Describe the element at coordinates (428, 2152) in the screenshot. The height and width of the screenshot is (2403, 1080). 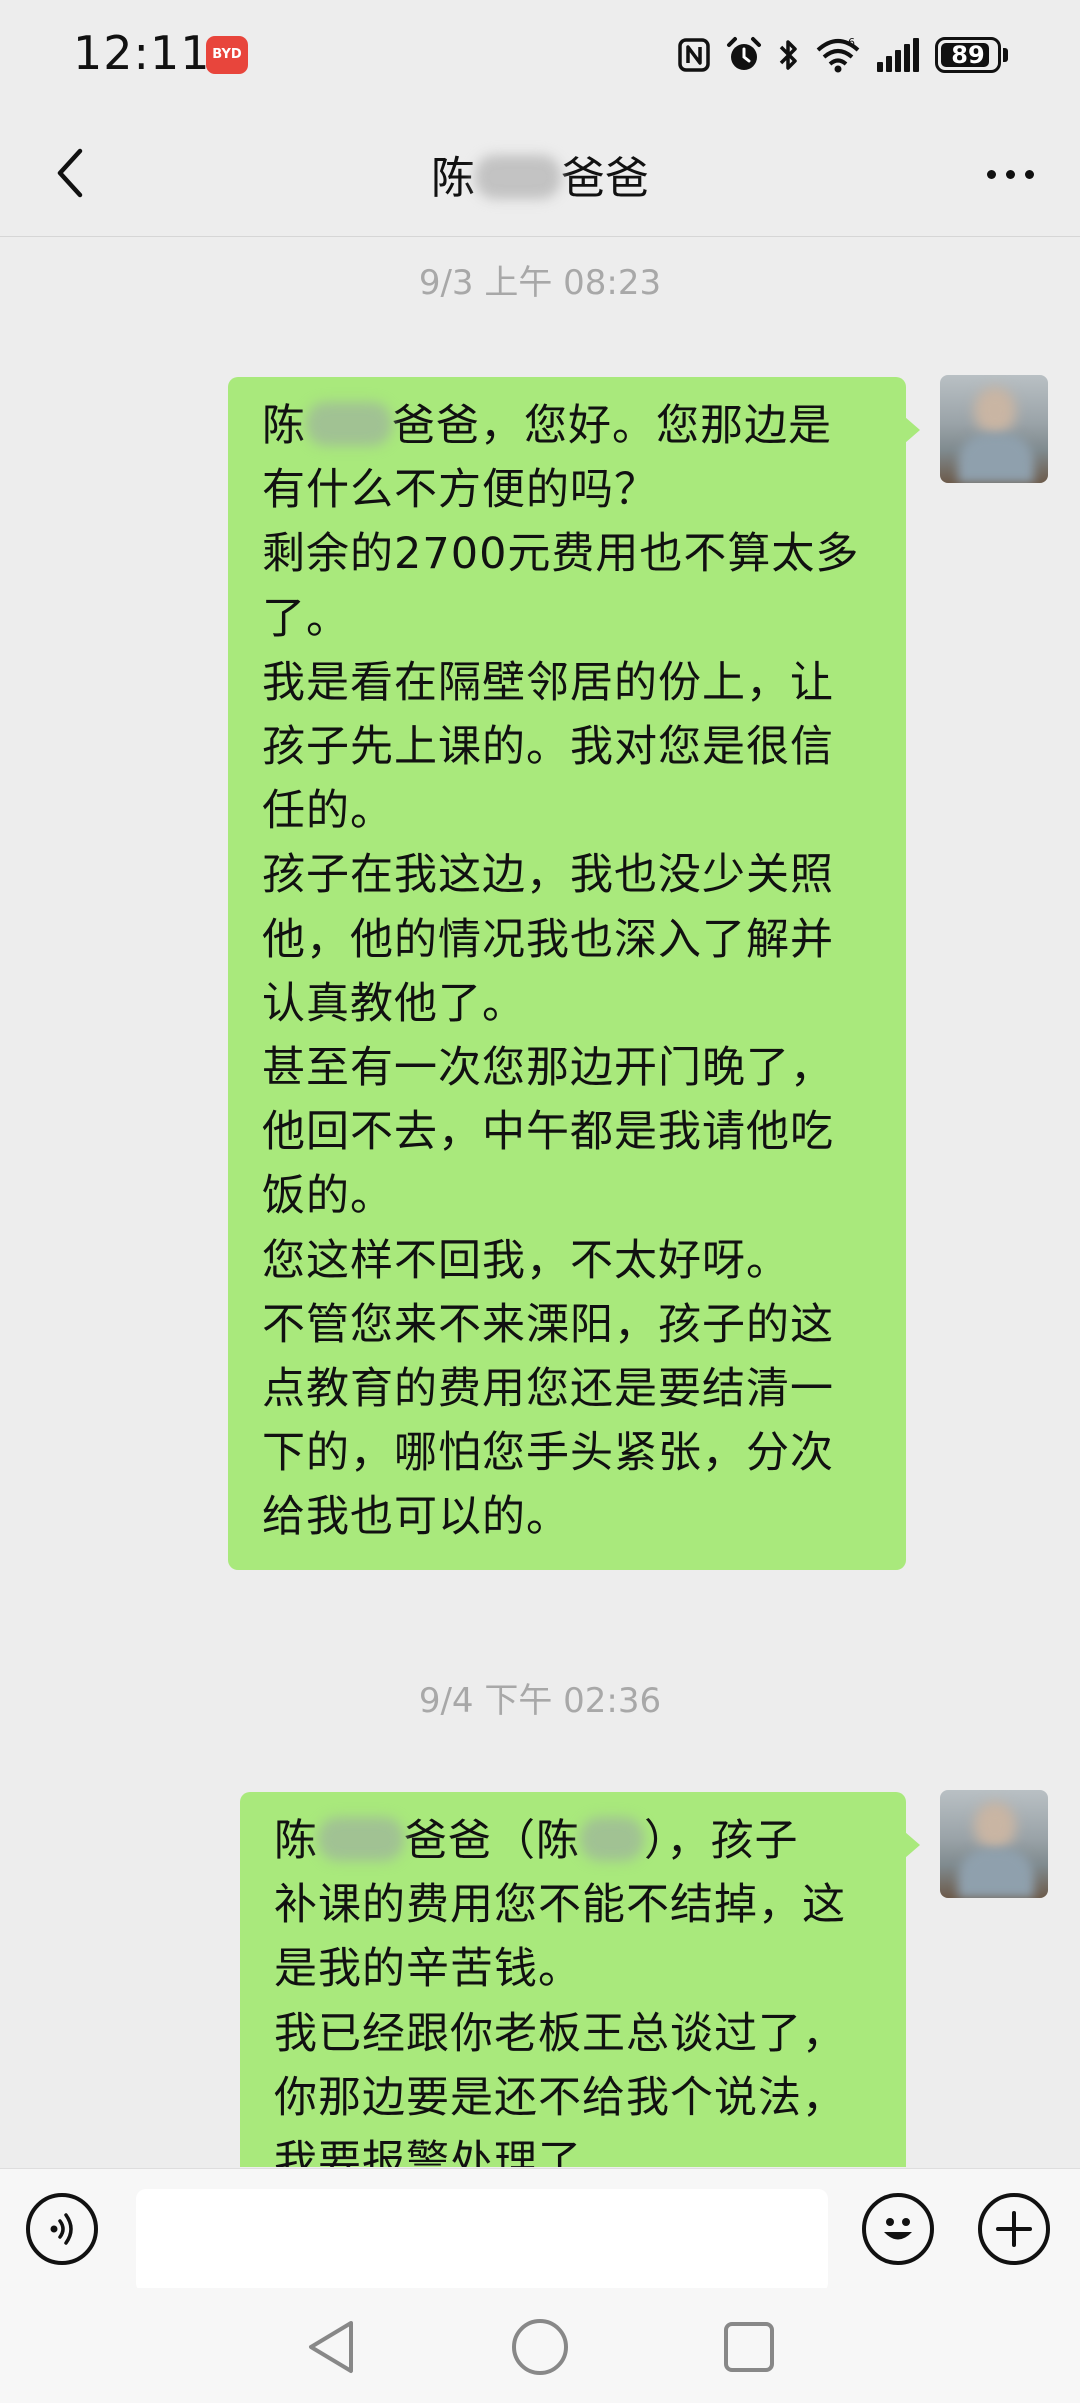
I see `message-line: 我要报警处理了` at that location.